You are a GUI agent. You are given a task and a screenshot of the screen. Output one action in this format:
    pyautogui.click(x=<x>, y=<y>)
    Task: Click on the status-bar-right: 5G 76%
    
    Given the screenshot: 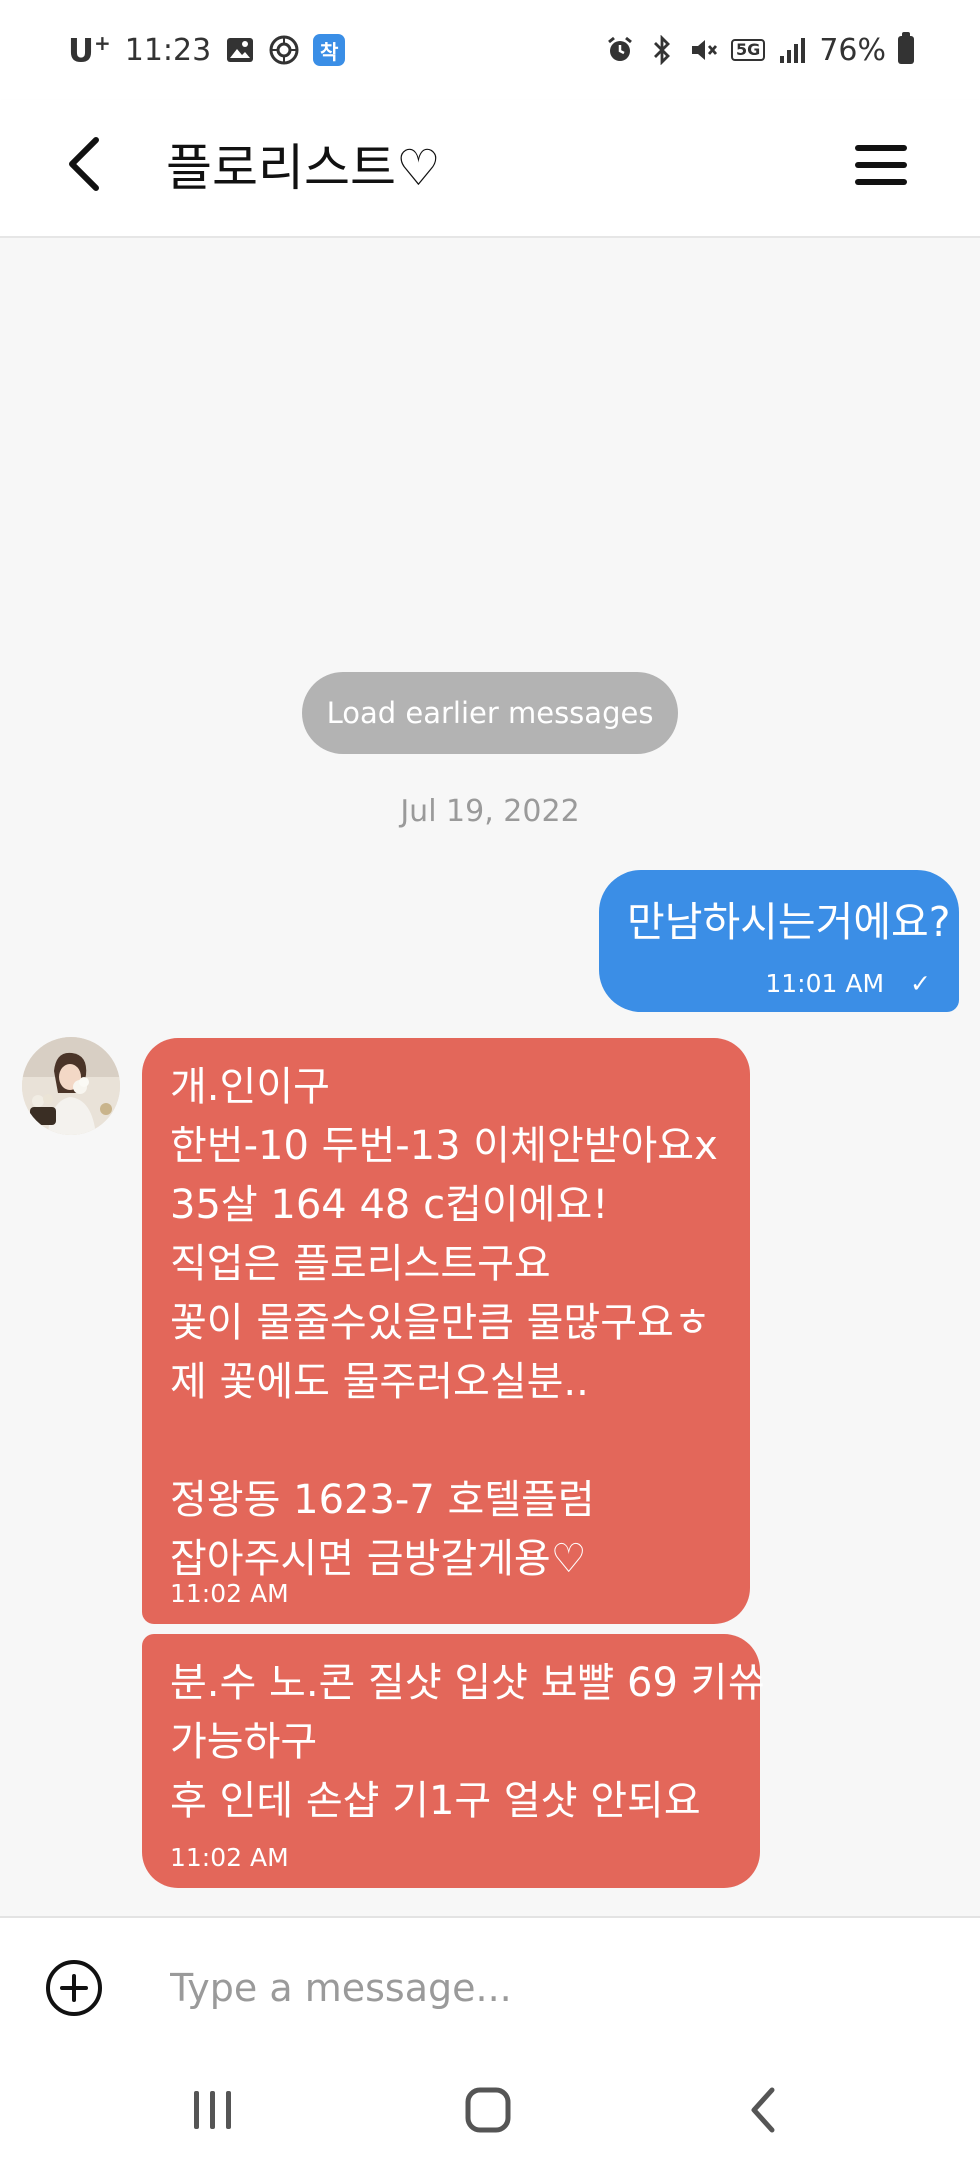 What is the action you would take?
    pyautogui.click(x=759, y=50)
    